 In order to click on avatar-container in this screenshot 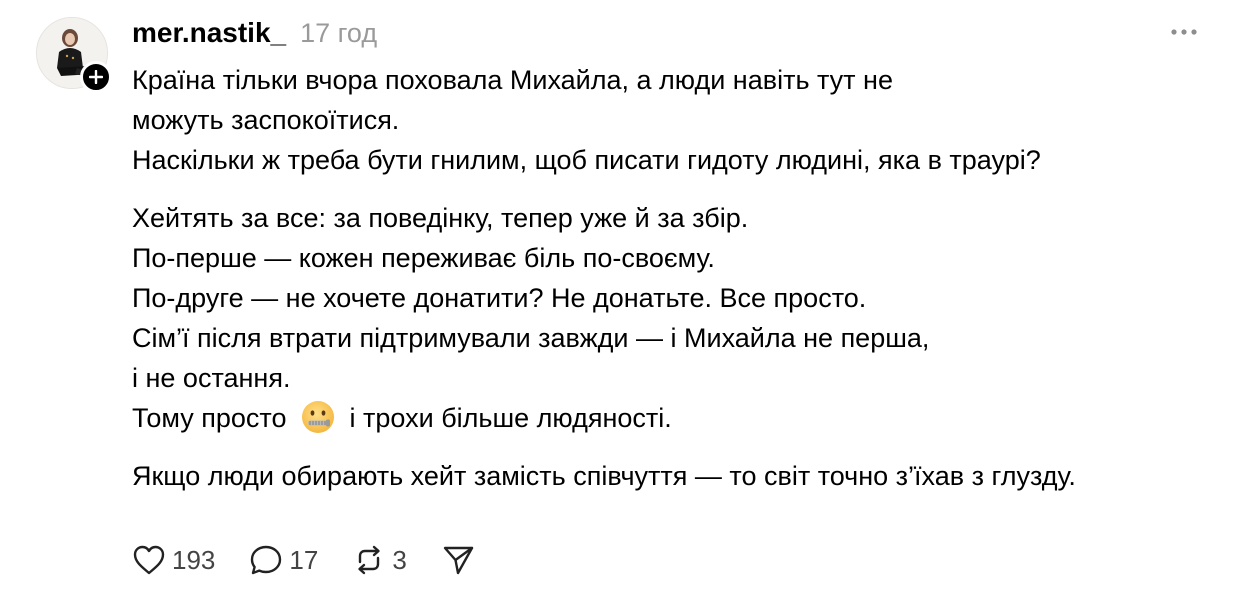, I will do `click(74, 55)`.